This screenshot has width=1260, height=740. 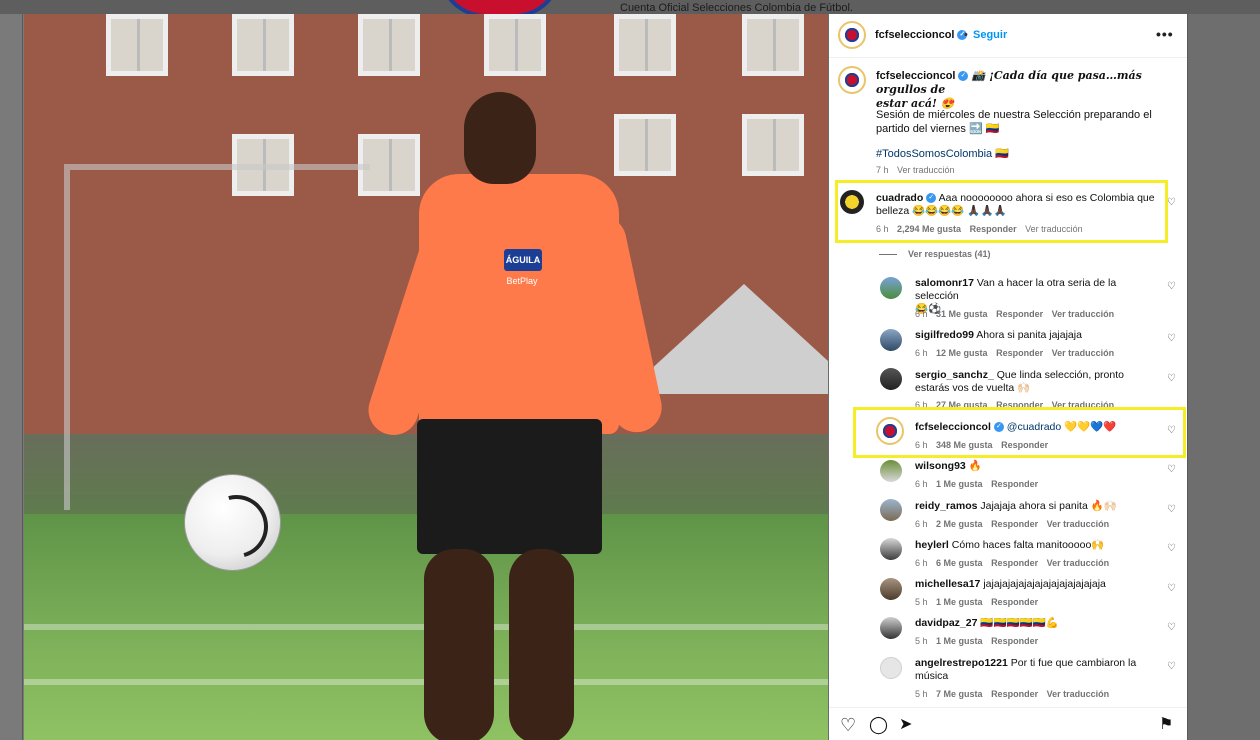 I want to click on comment-likes: 2,294 Me gusta, so click(x=929, y=229).